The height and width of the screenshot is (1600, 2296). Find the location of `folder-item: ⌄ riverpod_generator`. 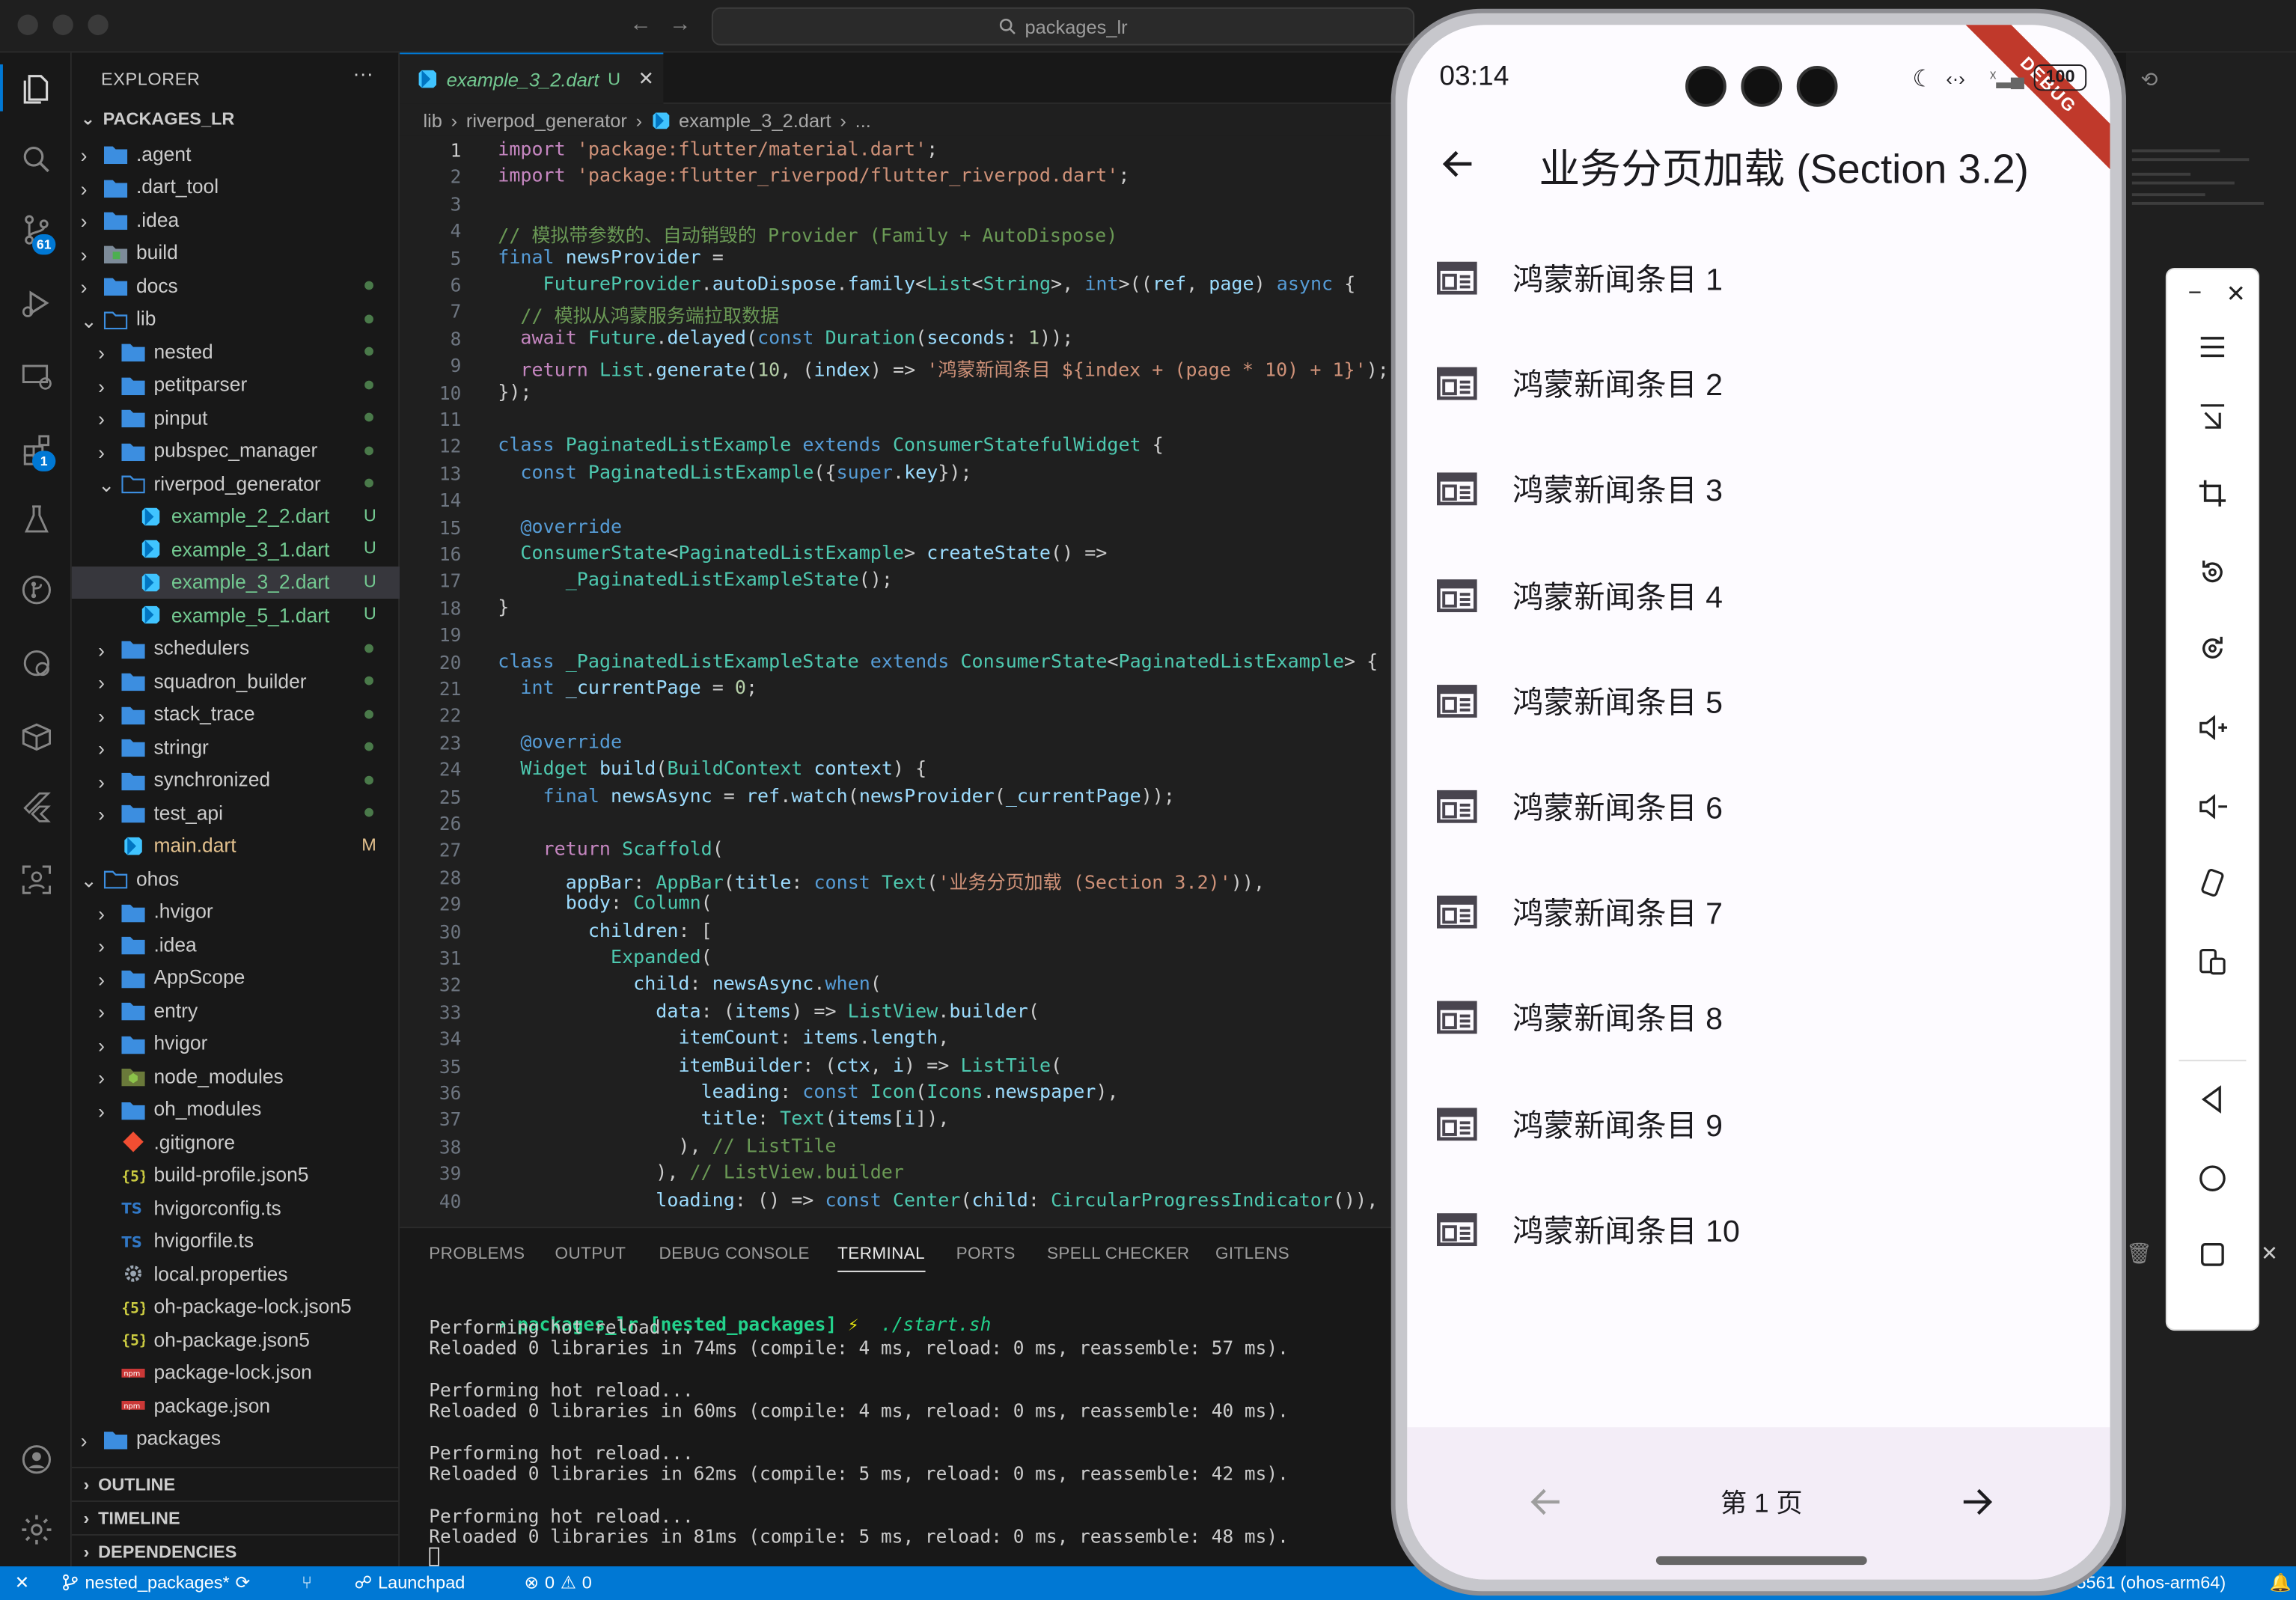

folder-item: ⌄ riverpod_generator is located at coordinates (236, 483).